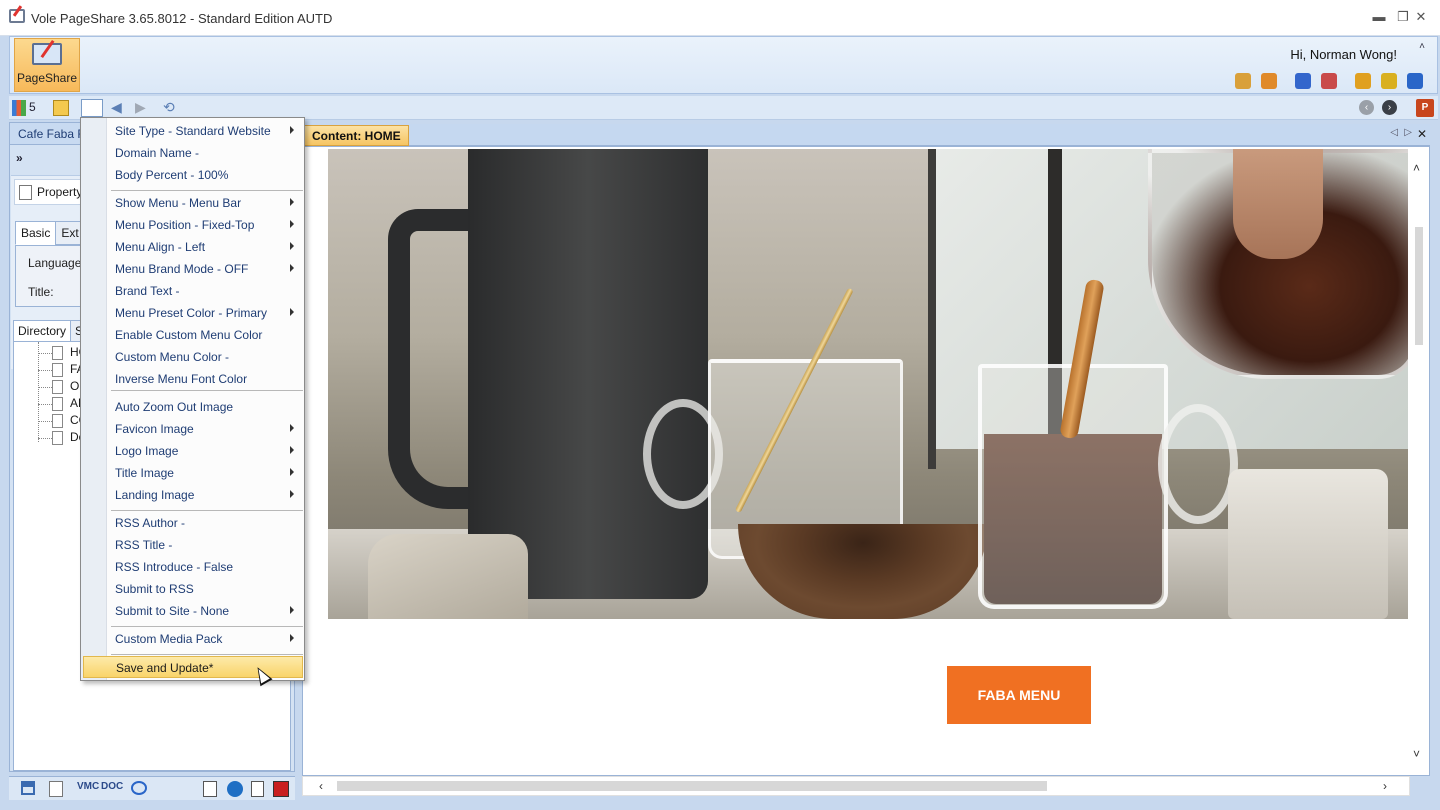  What do you see at coordinates (144, 473) in the screenshot?
I see `menu-item-label: Title Image` at bounding box center [144, 473].